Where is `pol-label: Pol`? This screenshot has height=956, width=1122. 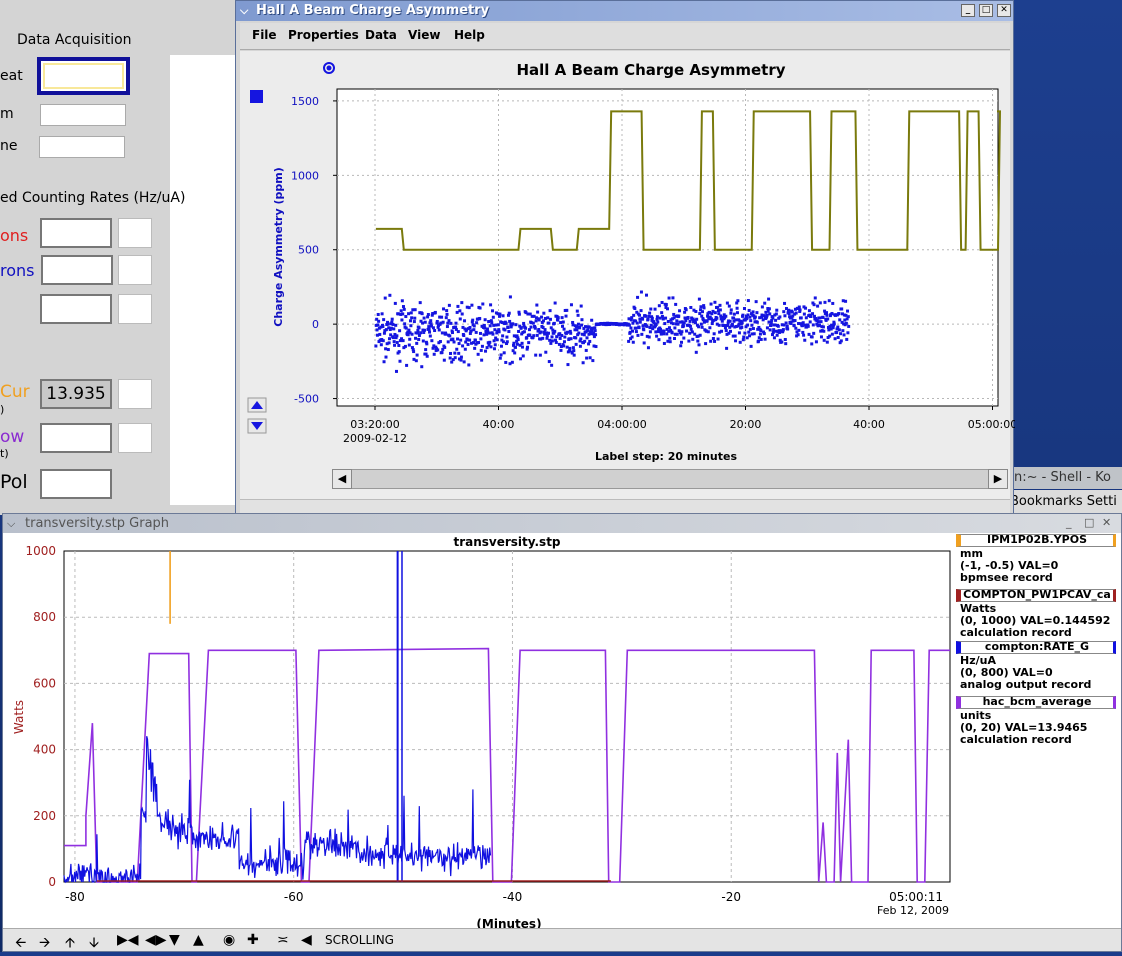 pol-label: Pol is located at coordinates (14, 482).